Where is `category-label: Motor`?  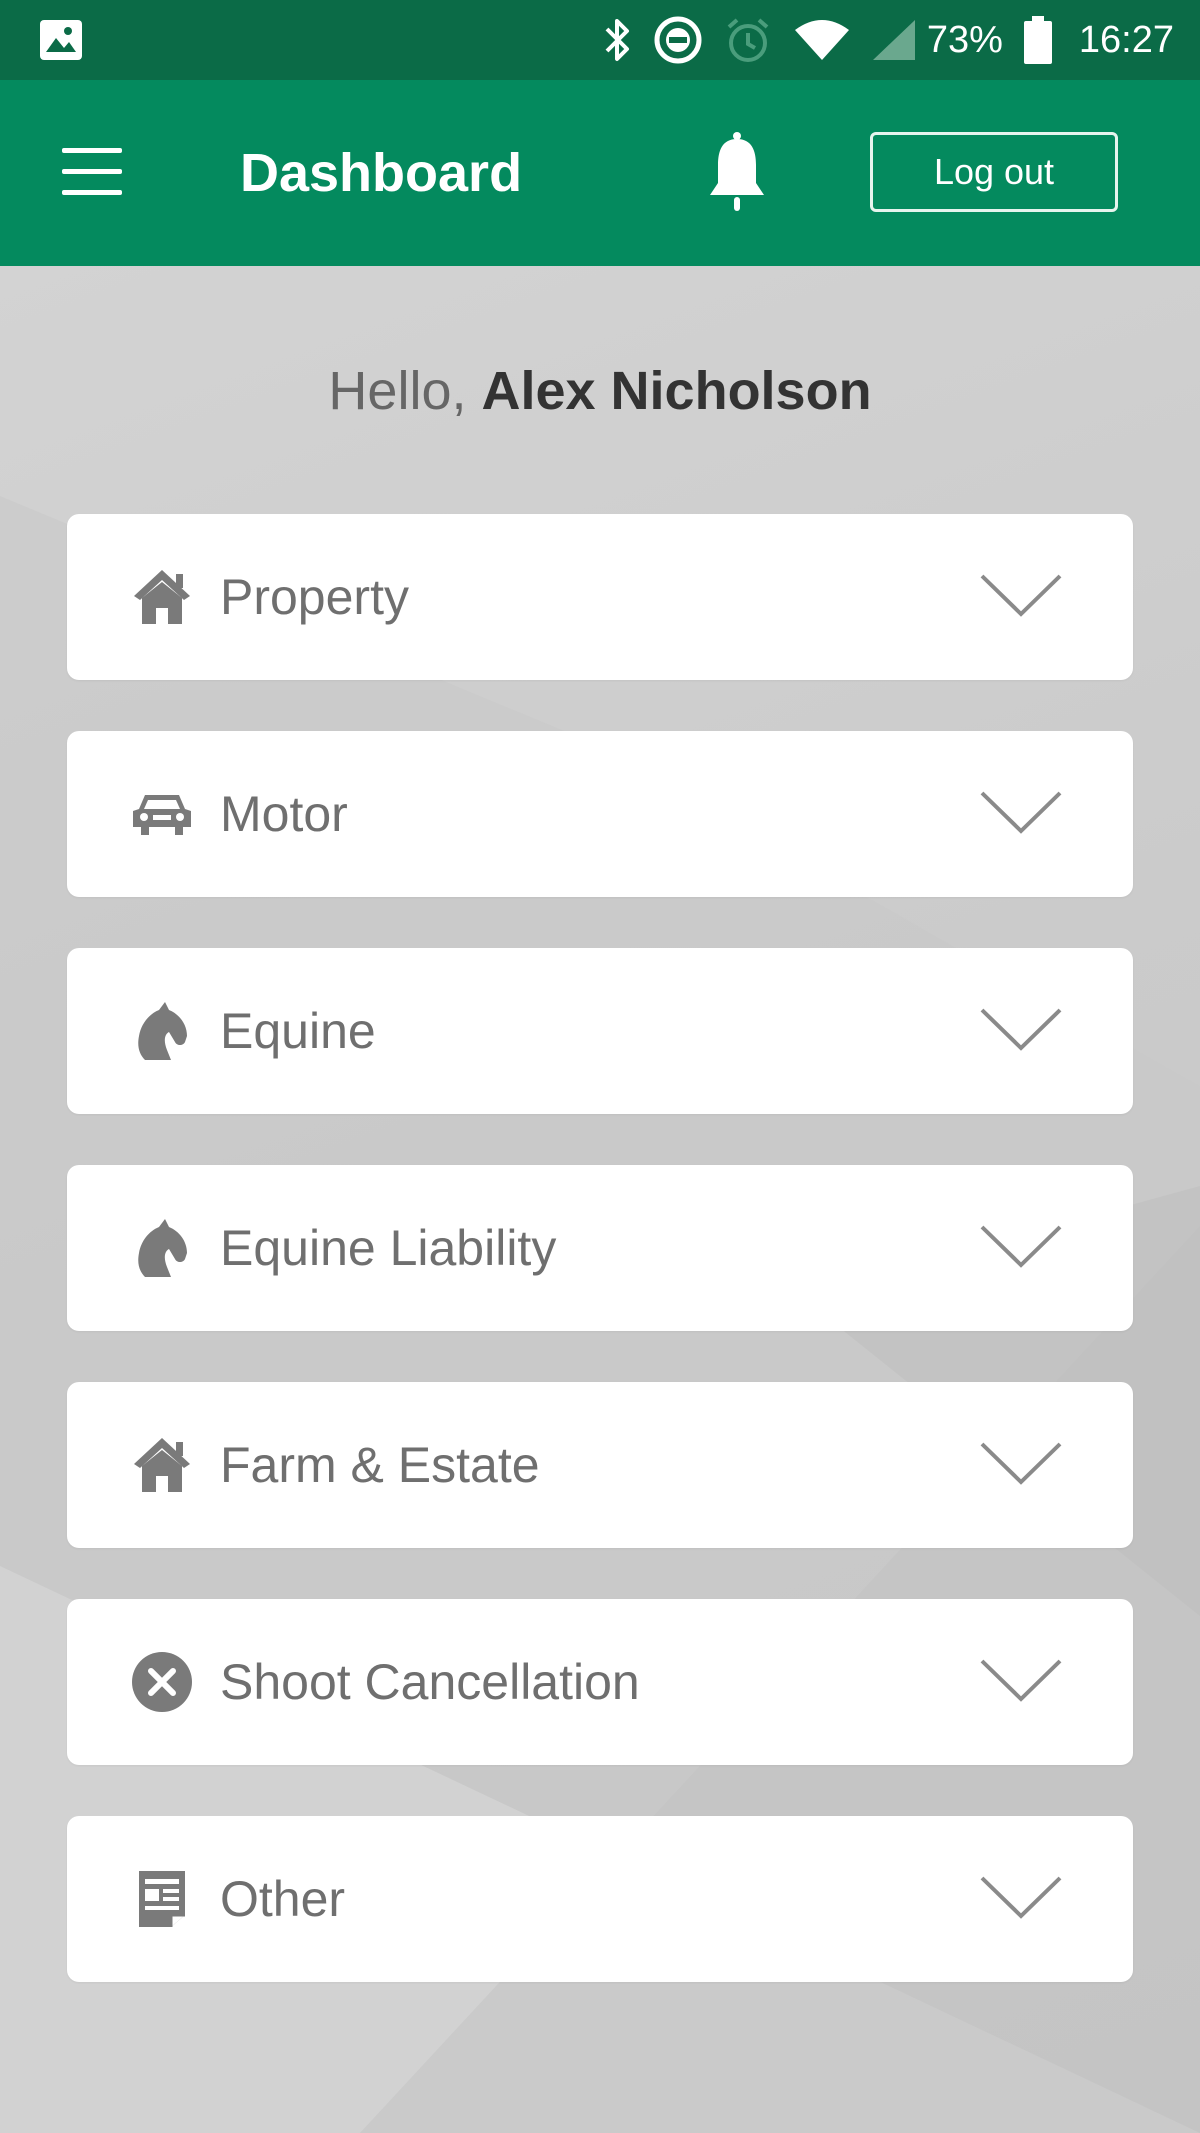 category-label: Motor is located at coordinates (284, 814).